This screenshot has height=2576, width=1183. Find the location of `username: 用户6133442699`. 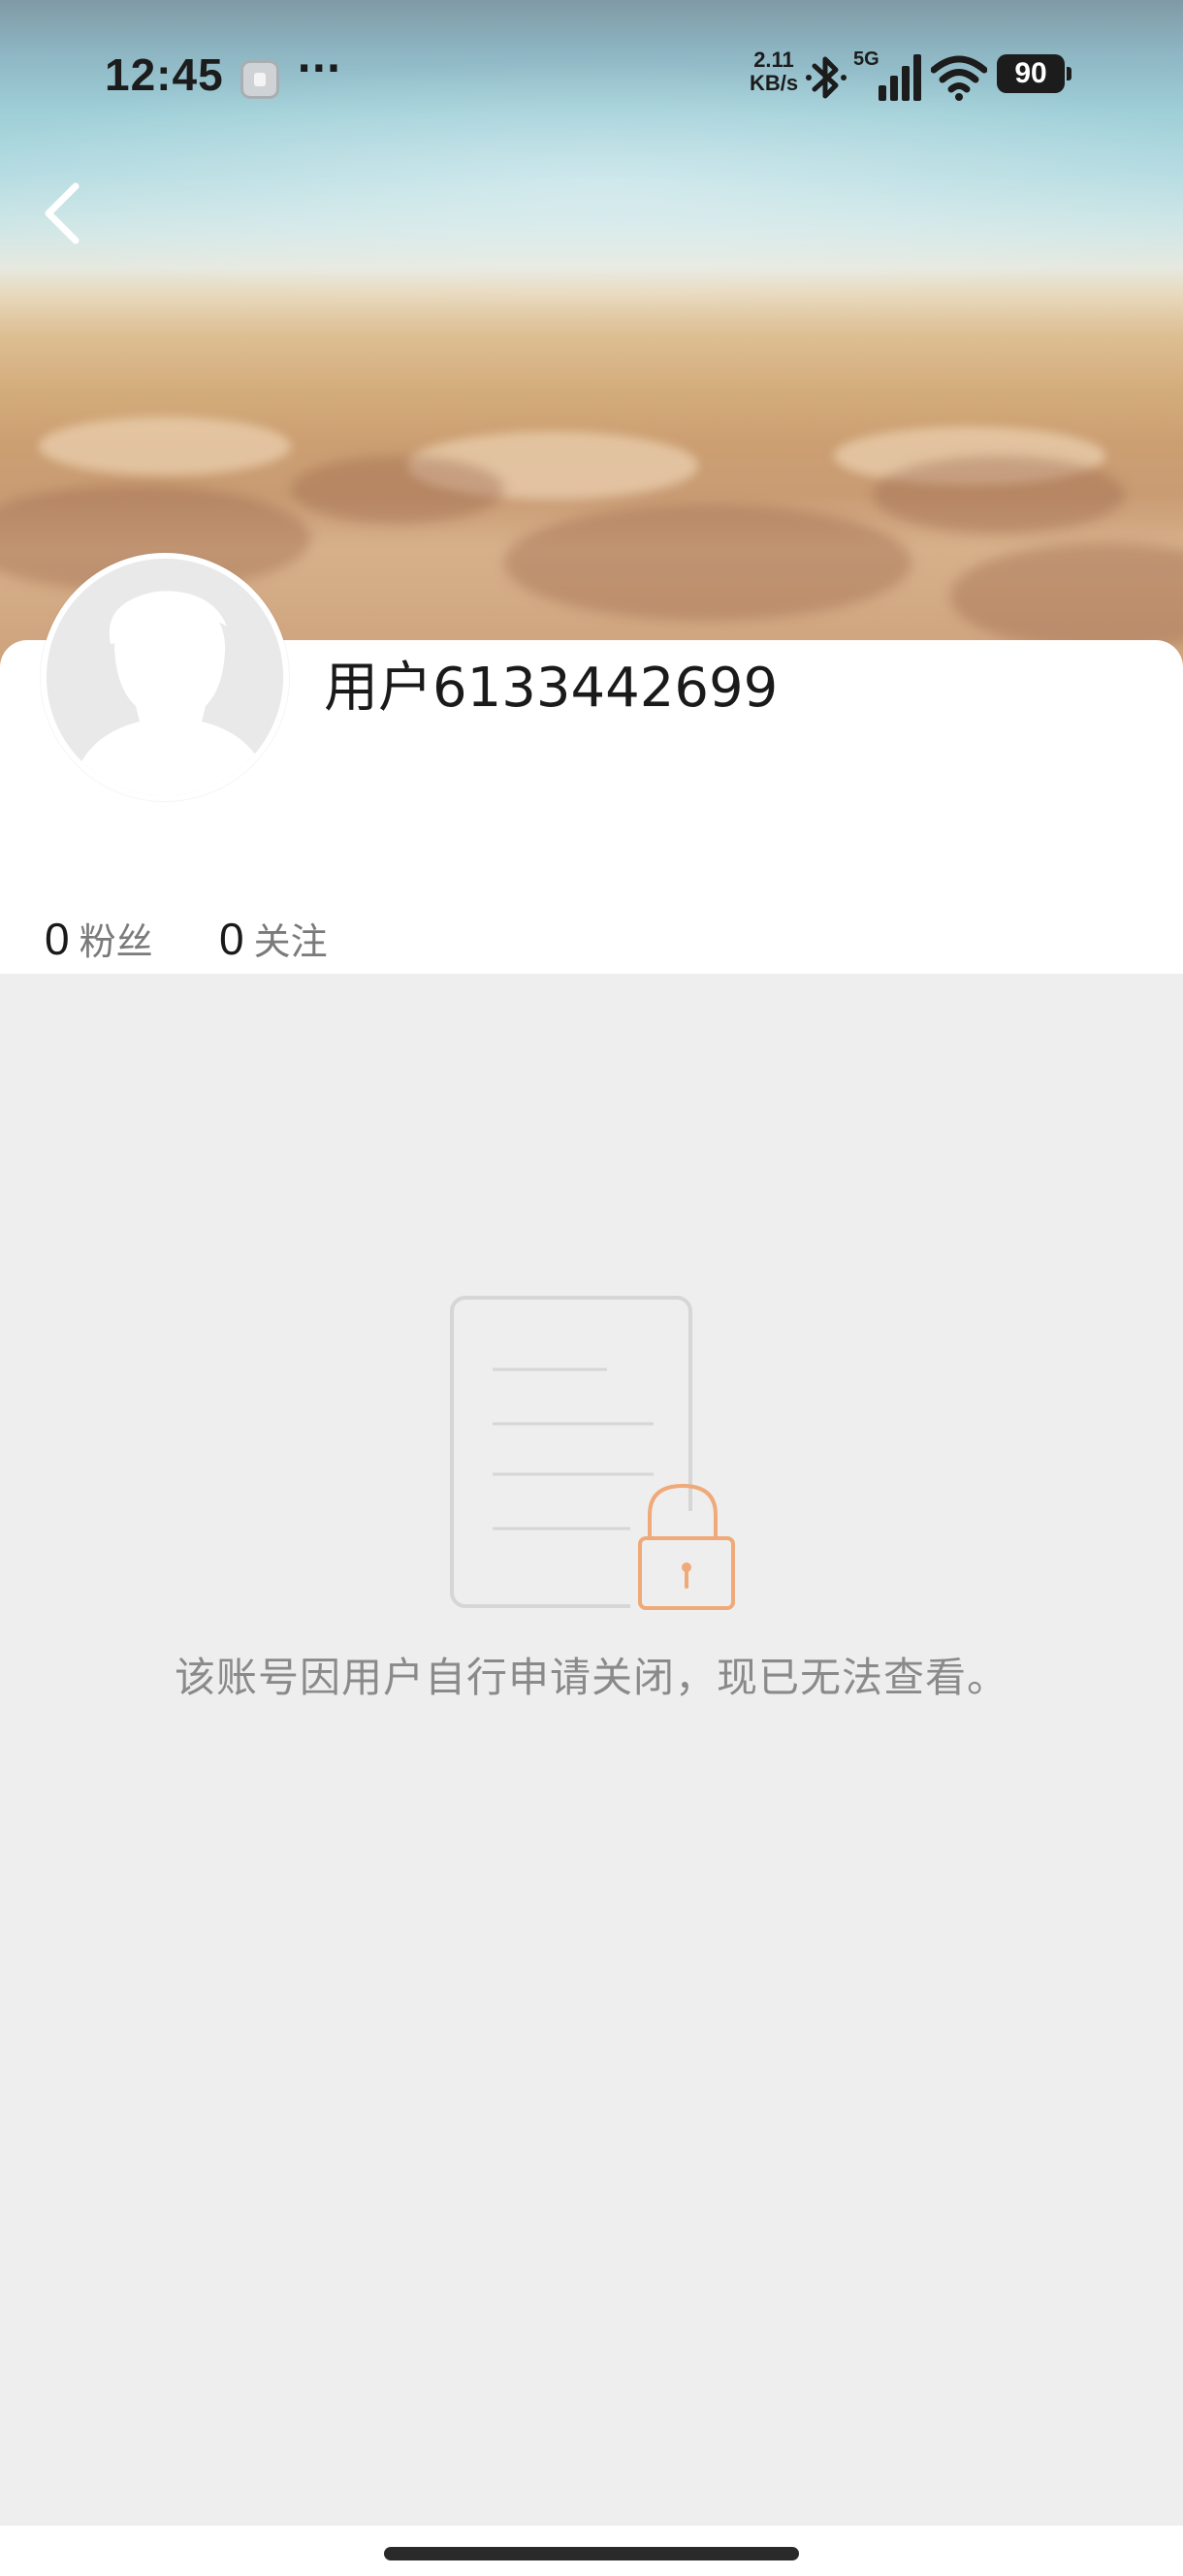

username: 用户6133442699 is located at coordinates (551, 688).